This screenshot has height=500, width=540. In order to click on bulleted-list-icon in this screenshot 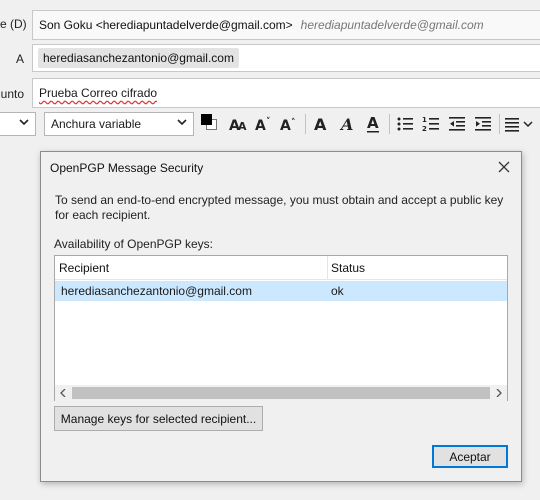, I will do `click(405, 124)`.